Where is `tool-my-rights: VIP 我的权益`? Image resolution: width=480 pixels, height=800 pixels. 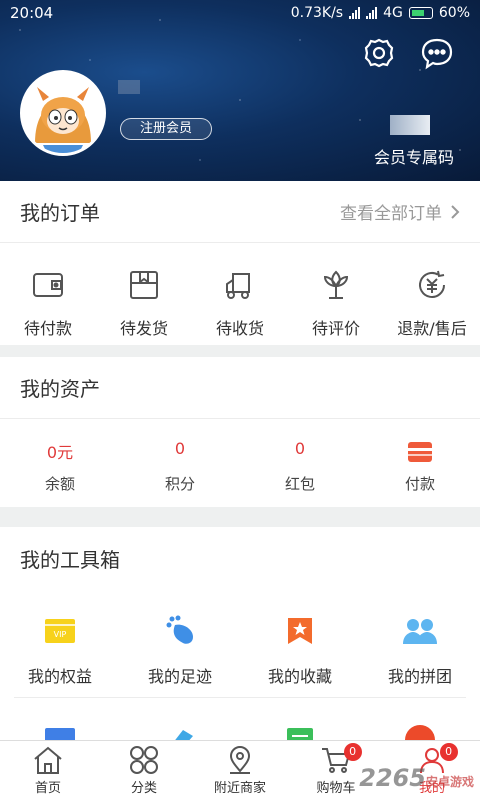
tool-my-rights: VIP 我的权益 is located at coordinates (60, 643).